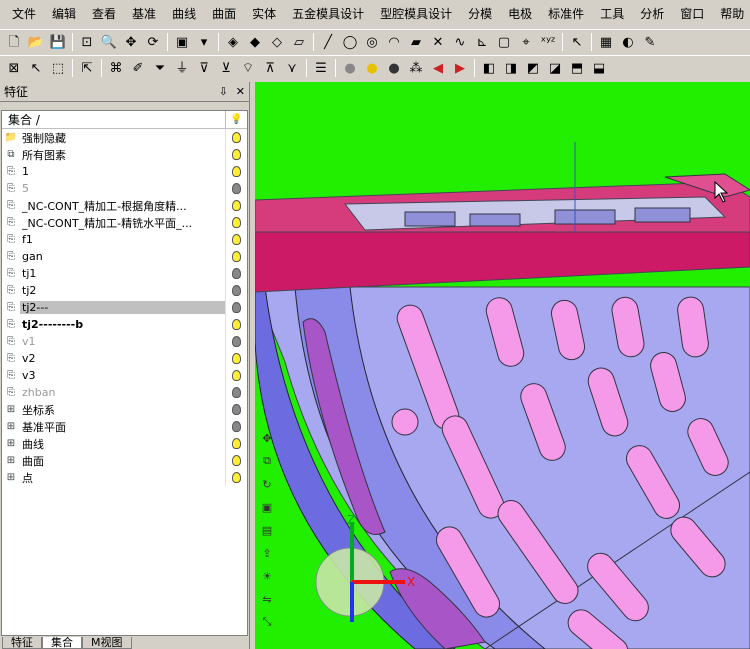 The width and height of the screenshot is (750, 649). I want to click on tree-row: ⎘ f1, so click(124, 239).